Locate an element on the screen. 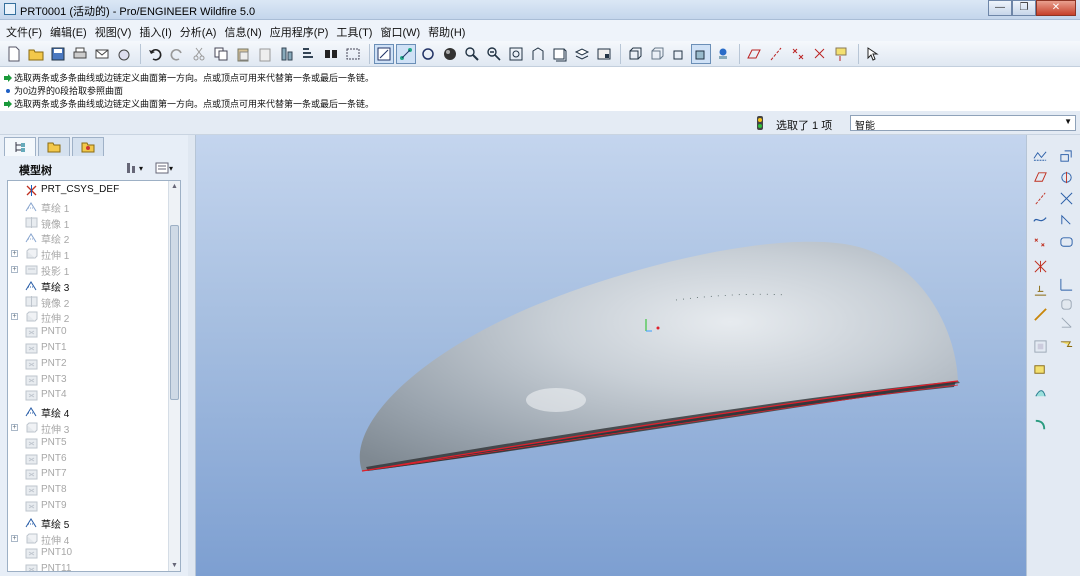  round-tool-icon is located at coordinates (1040, 346).